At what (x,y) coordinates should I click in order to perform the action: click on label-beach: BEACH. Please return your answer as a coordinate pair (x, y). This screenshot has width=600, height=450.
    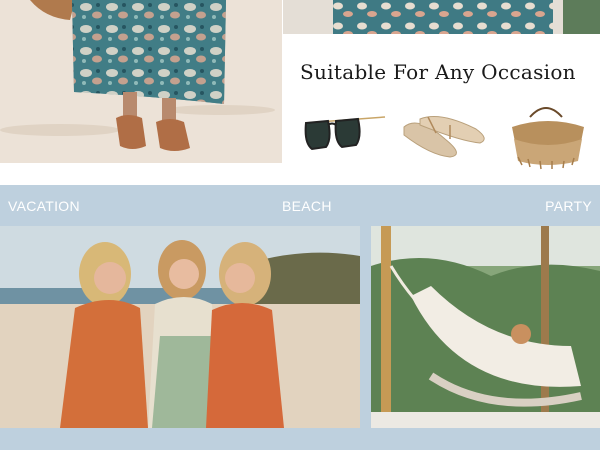
    Looking at the image, I should click on (307, 206).